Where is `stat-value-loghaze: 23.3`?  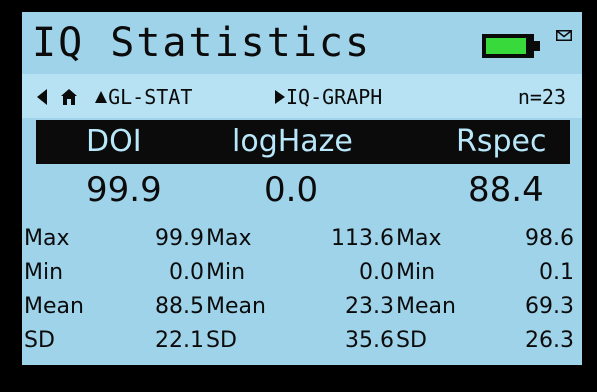 stat-value-loghaze: 23.3 is located at coordinates (369, 306).